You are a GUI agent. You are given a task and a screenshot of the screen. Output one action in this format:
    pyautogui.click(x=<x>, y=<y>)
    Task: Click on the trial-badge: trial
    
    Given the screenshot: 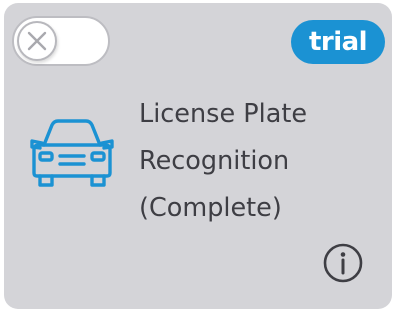 What is the action you would take?
    pyautogui.click(x=338, y=42)
    